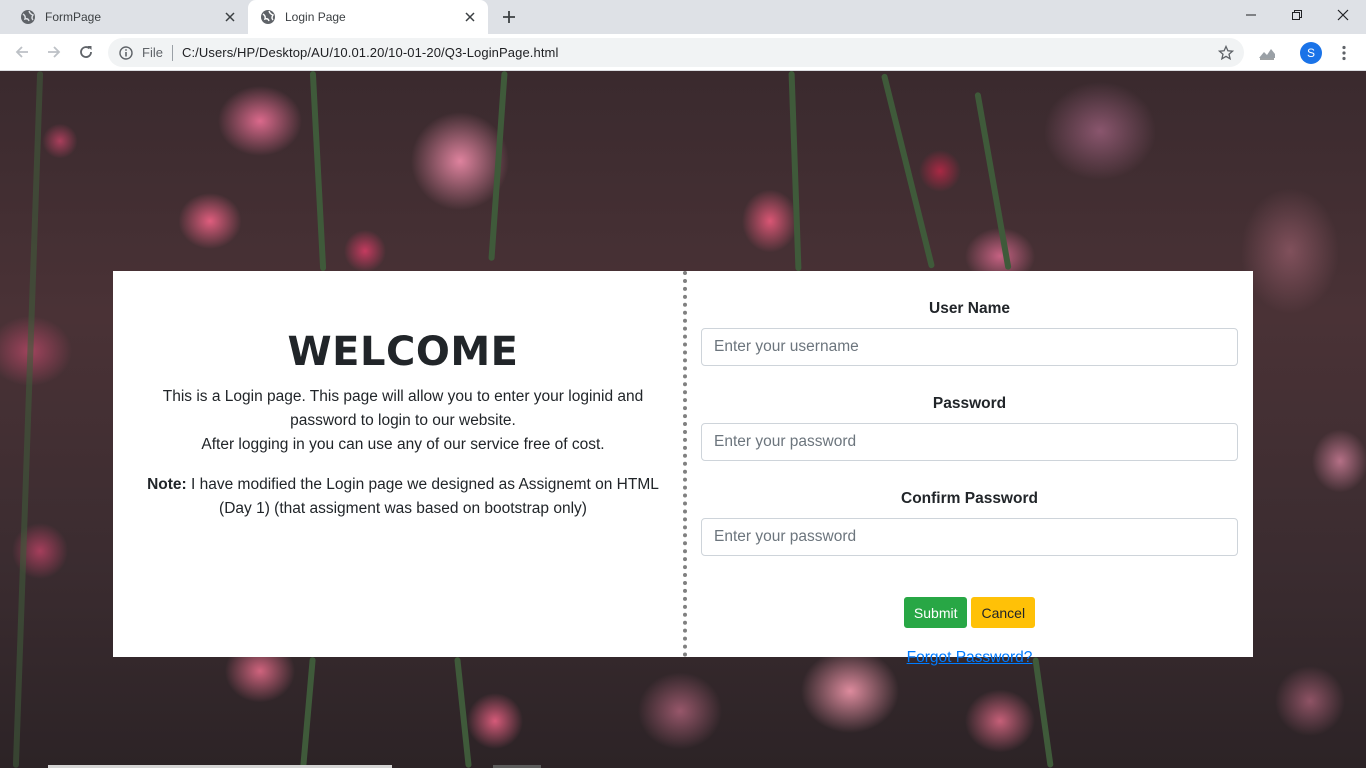 The width and height of the screenshot is (1366, 768). I want to click on kebab-menu-icon, so click(1344, 53).